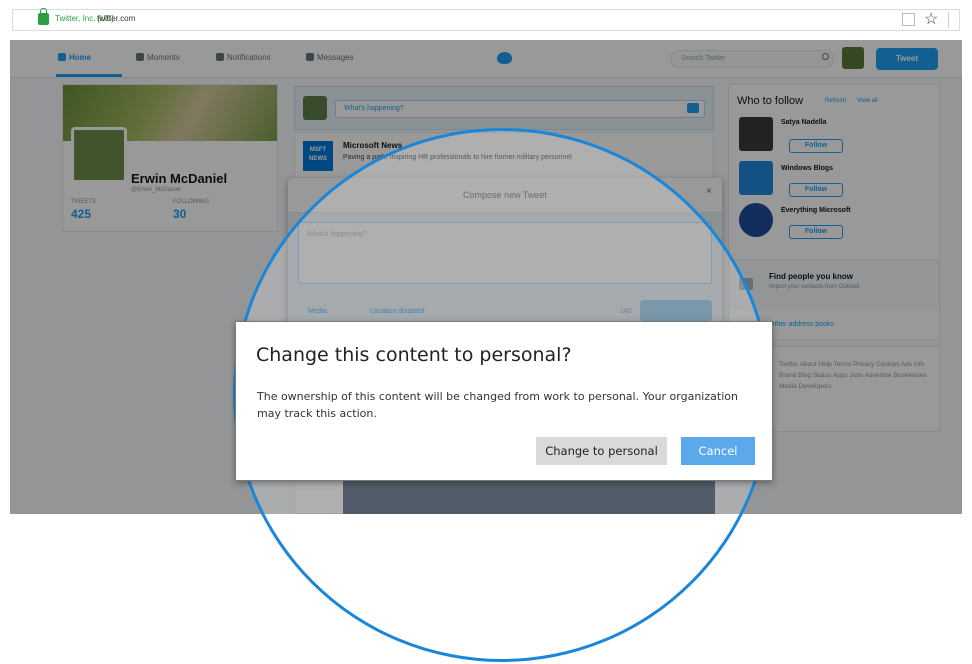 The image size is (972, 664). What do you see at coordinates (931, 19) in the screenshot?
I see `favorite-star-icon: ☆` at bounding box center [931, 19].